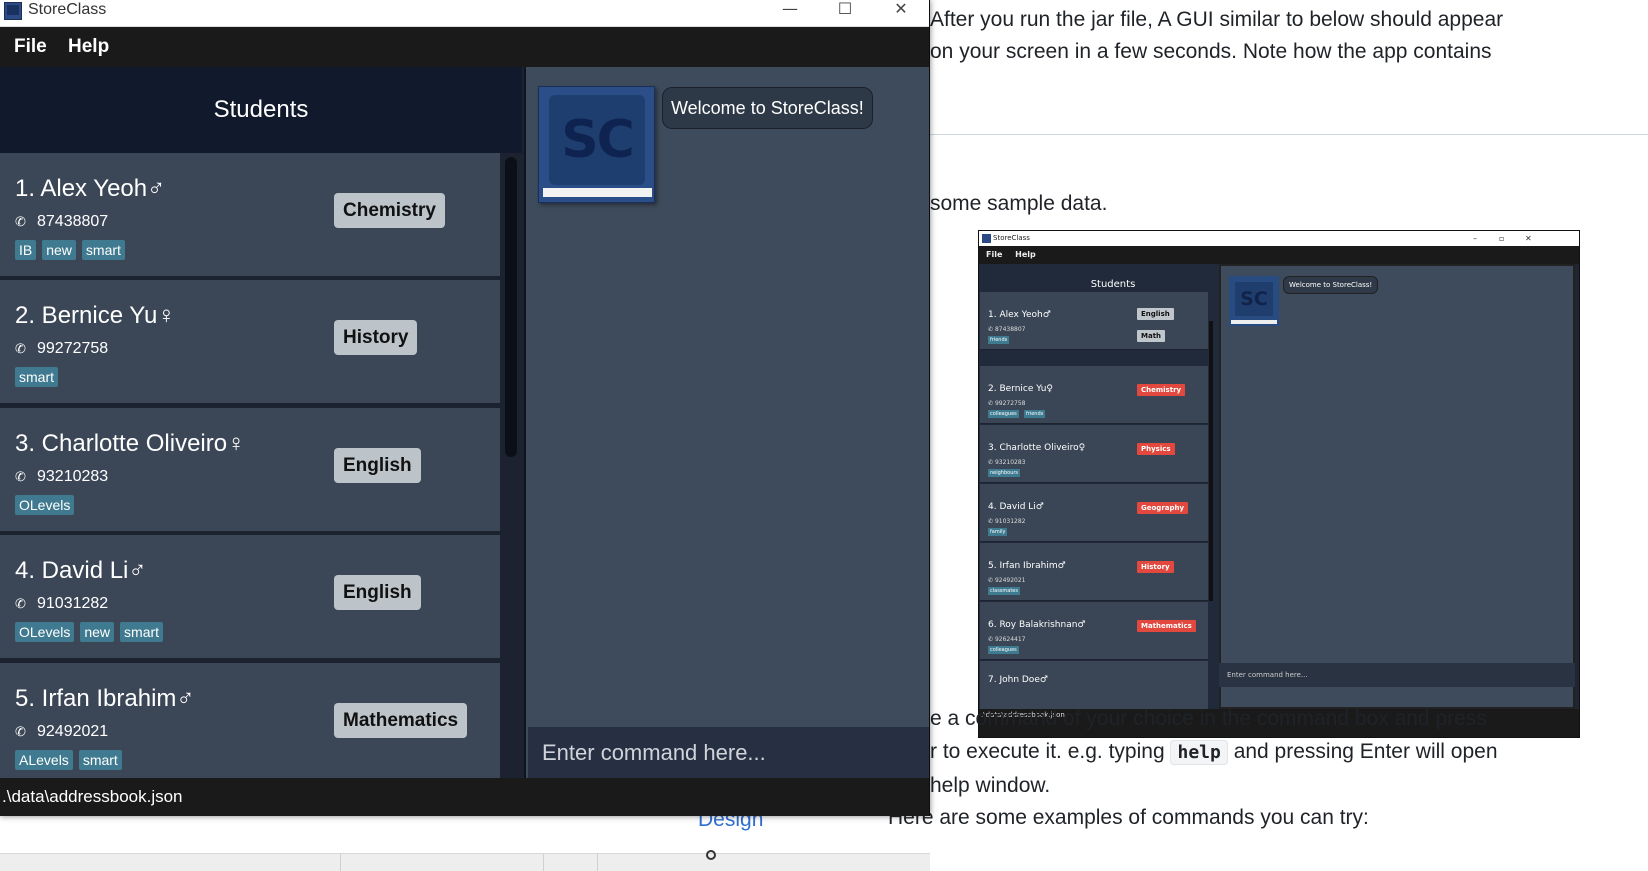 This screenshot has height=871, width=1648. I want to click on student-name: 4. David Li♂, so click(81, 570).